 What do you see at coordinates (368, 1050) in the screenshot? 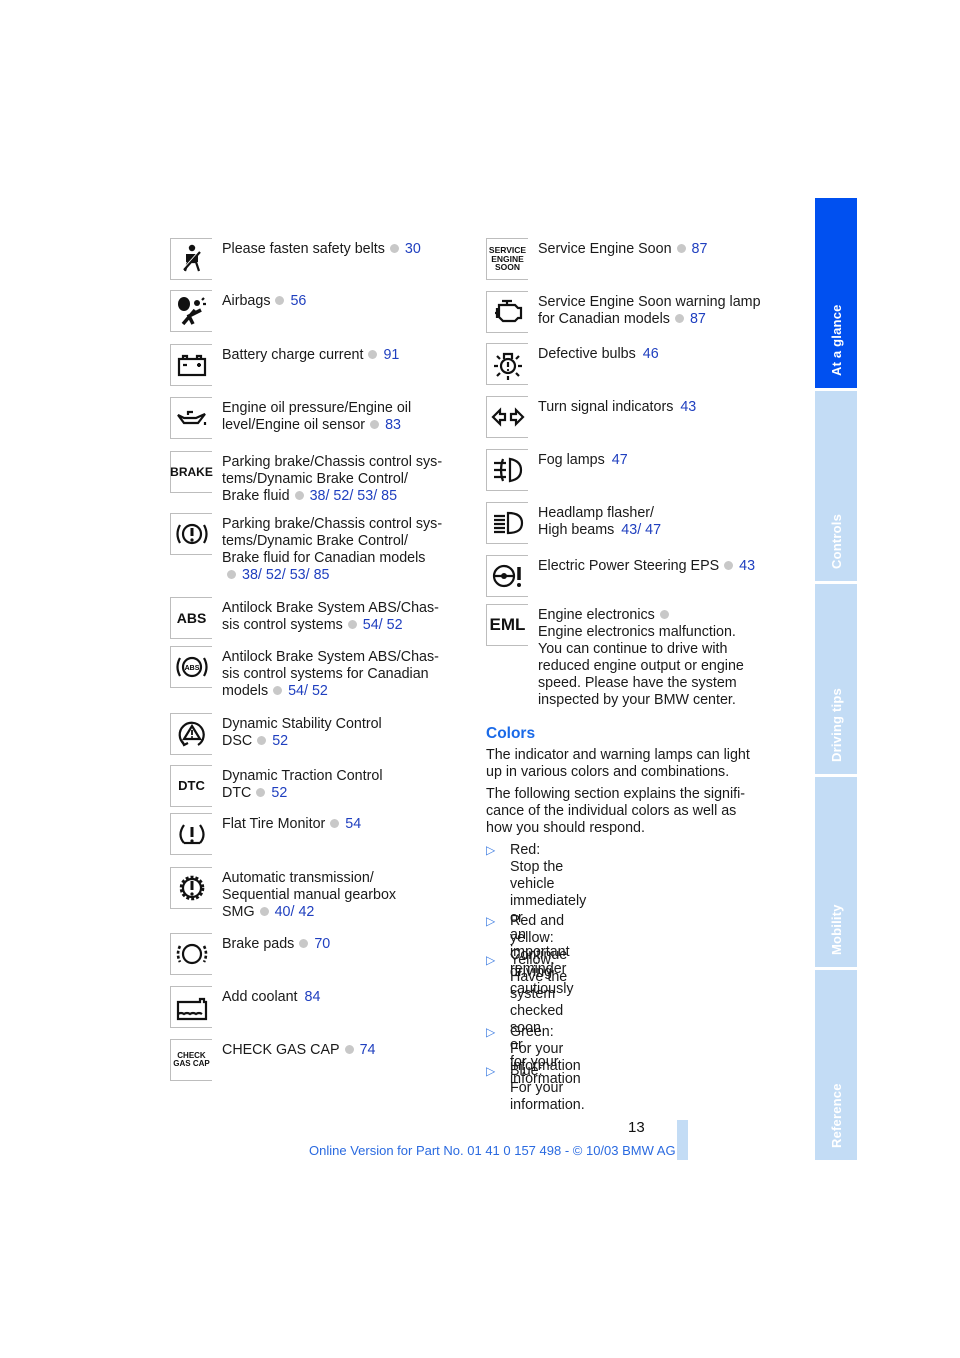
I see `page-link: 74` at bounding box center [368, 1050].